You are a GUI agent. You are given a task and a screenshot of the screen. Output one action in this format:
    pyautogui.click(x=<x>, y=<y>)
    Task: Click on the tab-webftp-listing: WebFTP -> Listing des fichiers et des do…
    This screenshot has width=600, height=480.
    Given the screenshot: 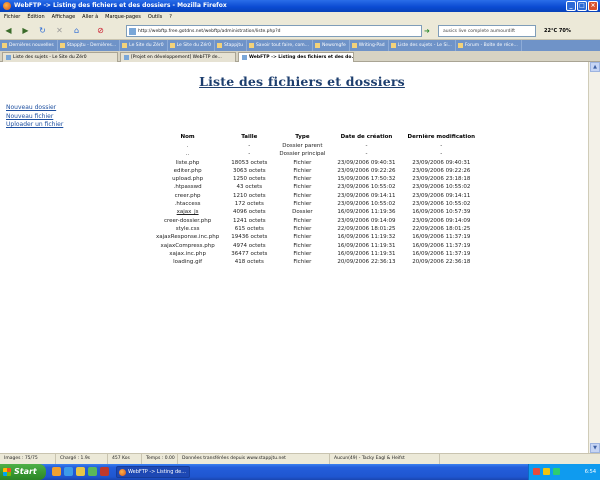 What is the action you would take?
    pyautogui.click(x=296, y=57)
    